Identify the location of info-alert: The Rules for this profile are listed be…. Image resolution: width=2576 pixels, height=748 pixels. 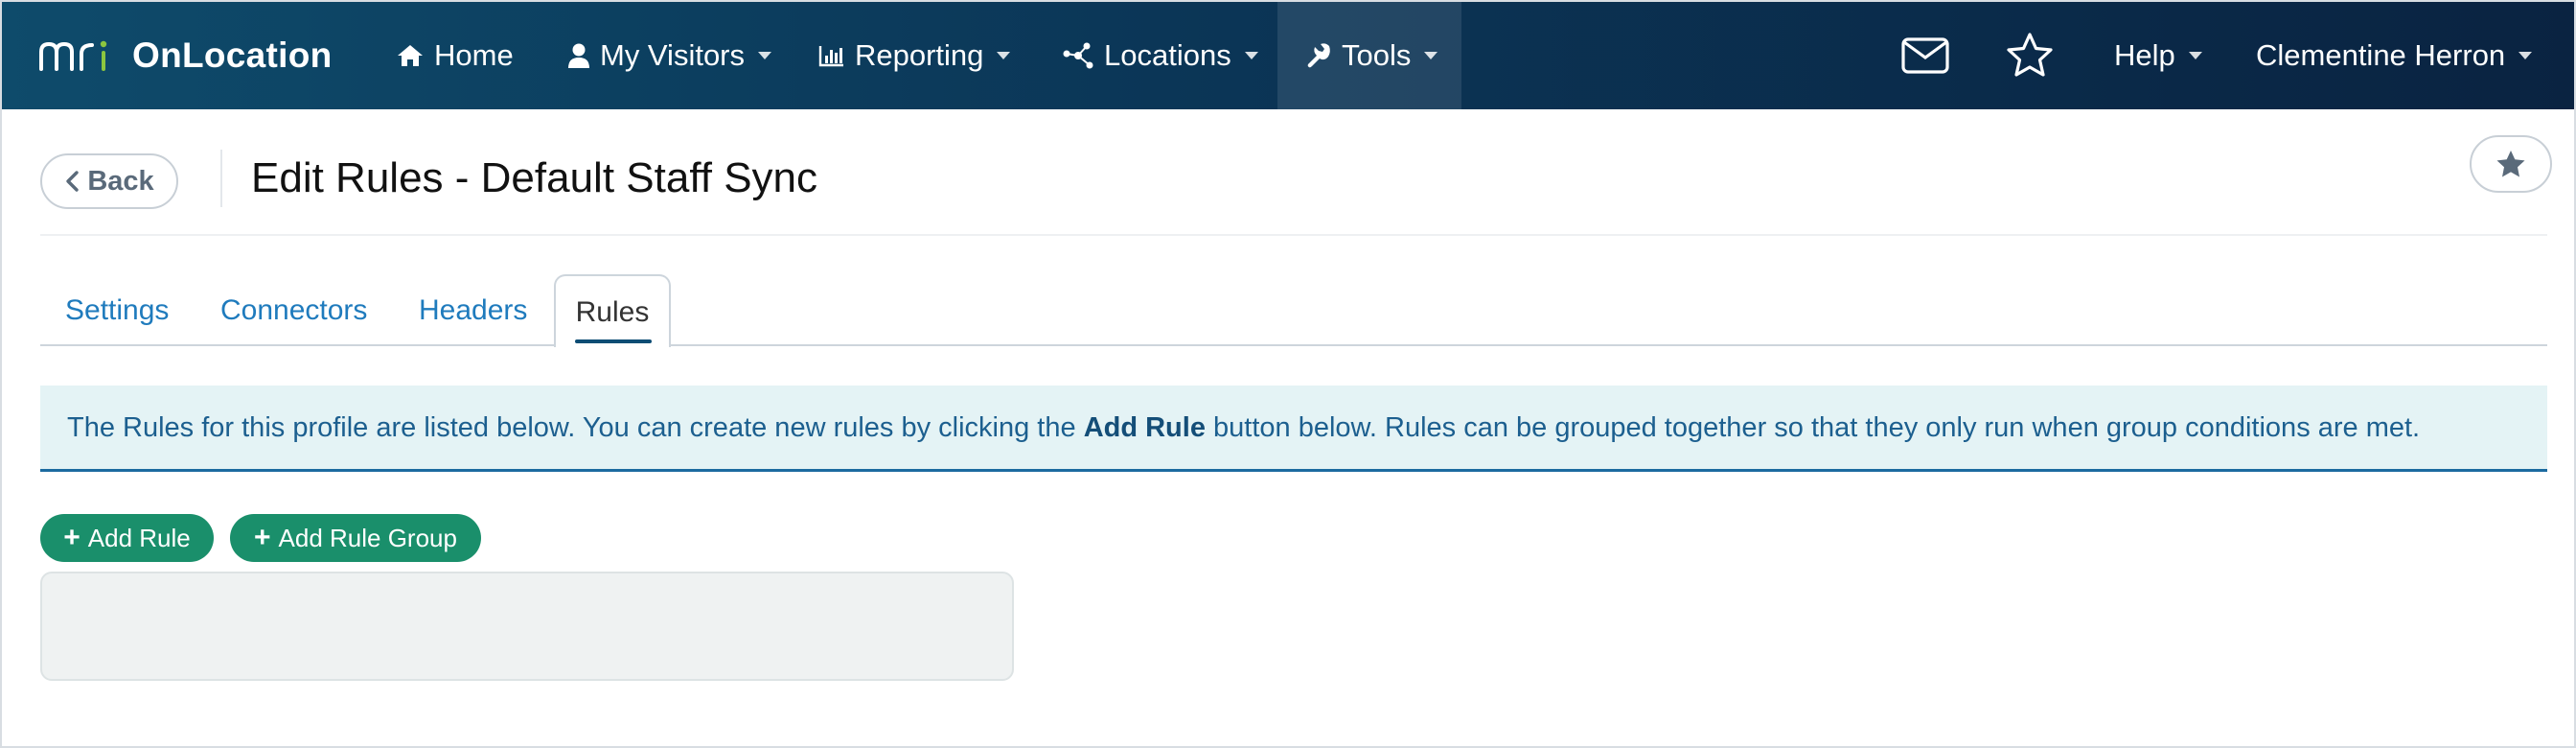
(1293, 429).